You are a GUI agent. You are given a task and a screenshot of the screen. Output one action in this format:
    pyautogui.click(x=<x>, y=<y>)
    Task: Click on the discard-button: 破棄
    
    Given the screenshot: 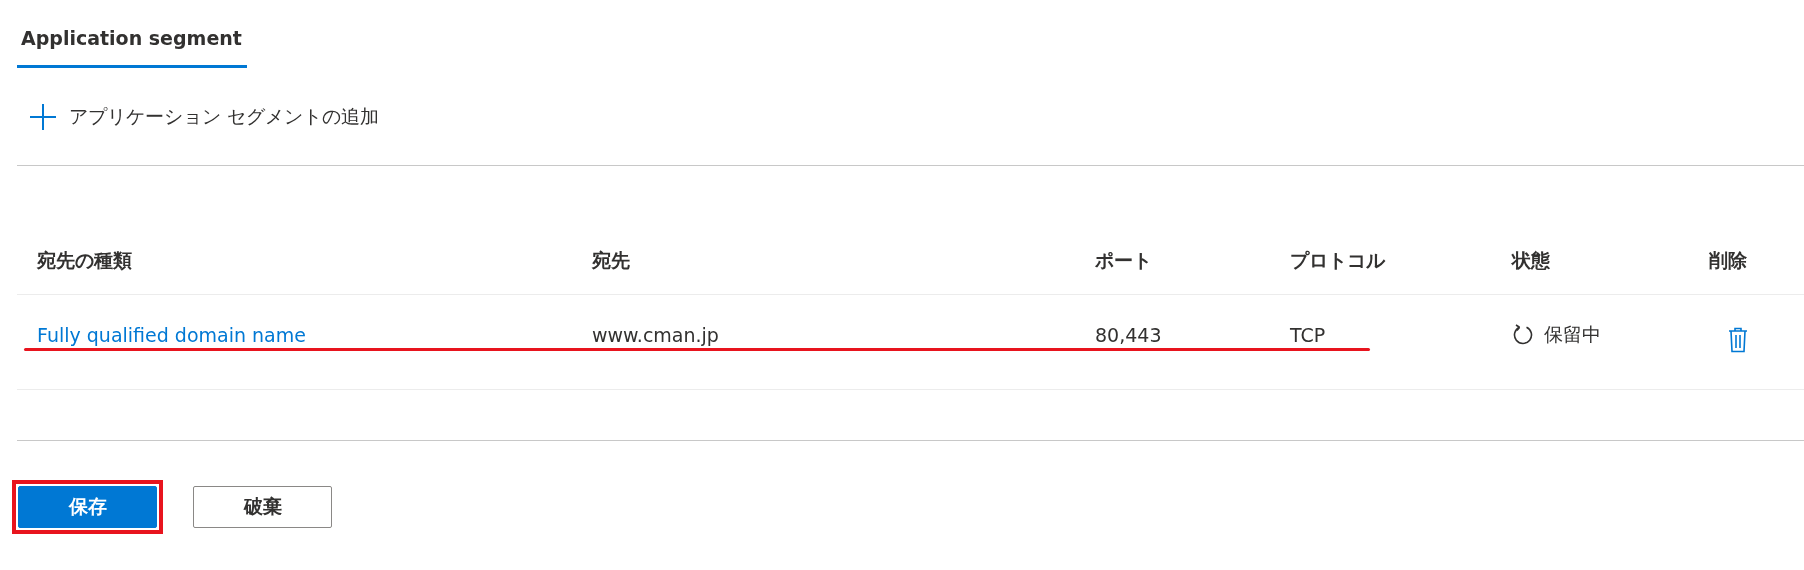 What is the action you would take?
    pyautogui.click(x=262, y=507)
    